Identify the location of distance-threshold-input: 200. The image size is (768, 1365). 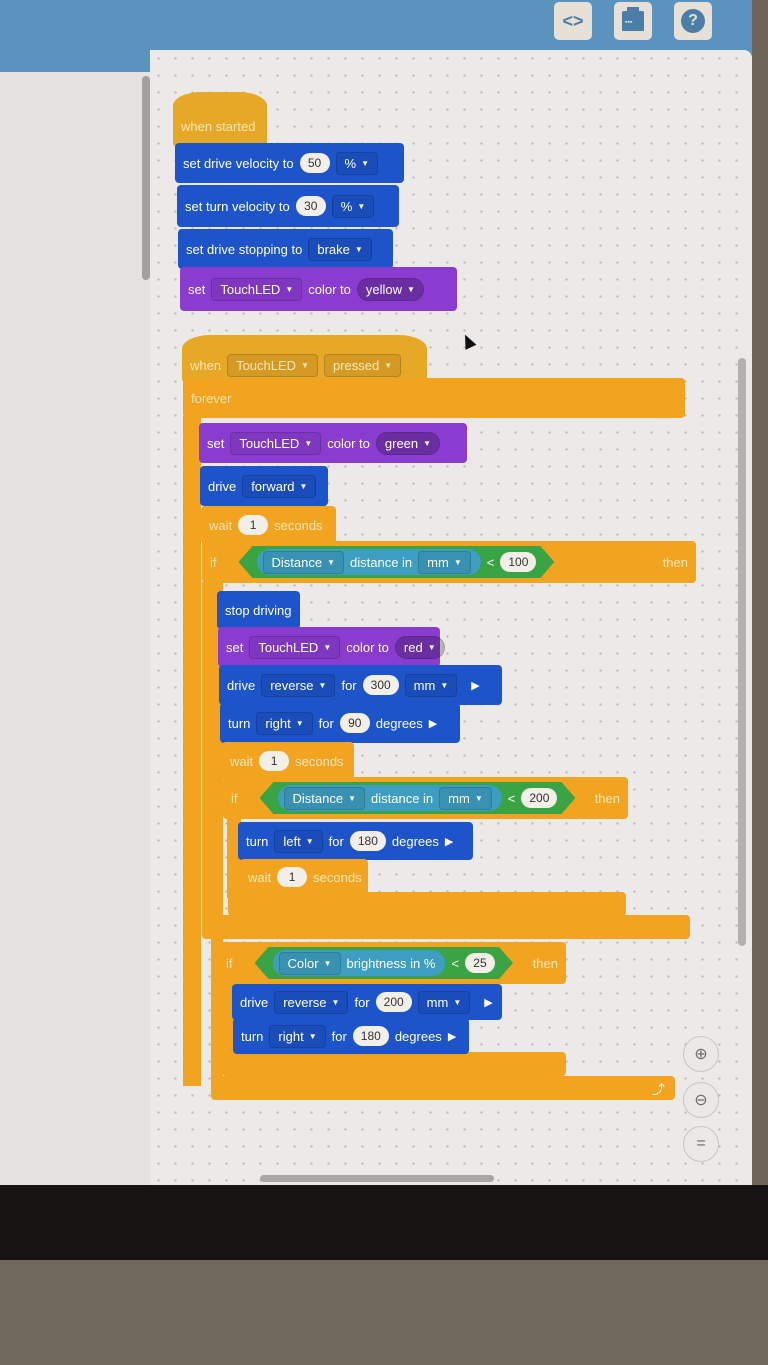
(539, 798).